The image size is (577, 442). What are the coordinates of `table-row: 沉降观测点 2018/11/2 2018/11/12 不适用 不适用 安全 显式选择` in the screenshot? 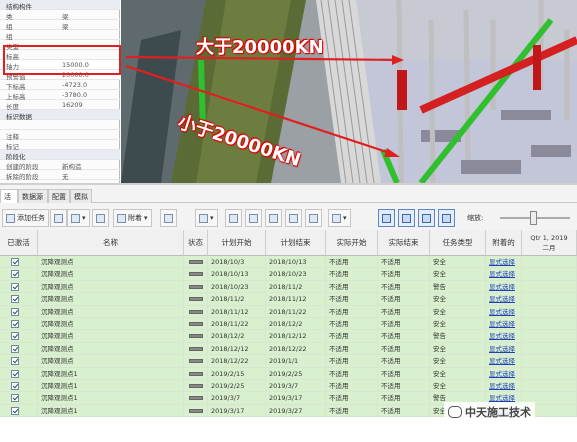 It's located at (288, 299).